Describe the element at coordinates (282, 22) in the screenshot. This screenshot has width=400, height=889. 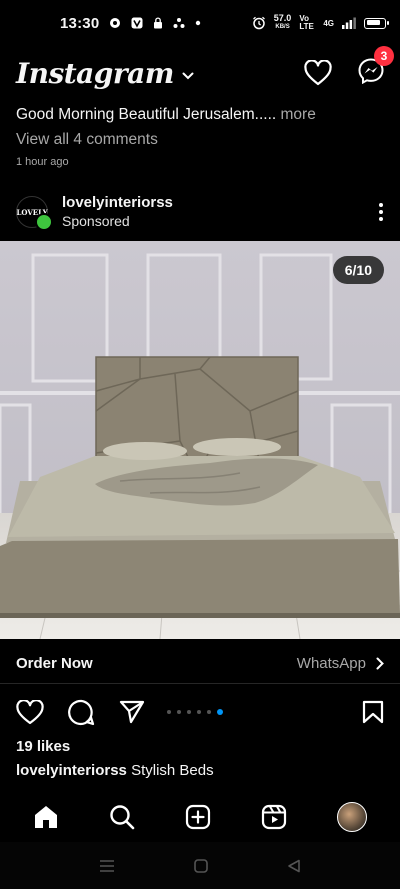
I see `network-speed: 57.0 KB/S` at that location.